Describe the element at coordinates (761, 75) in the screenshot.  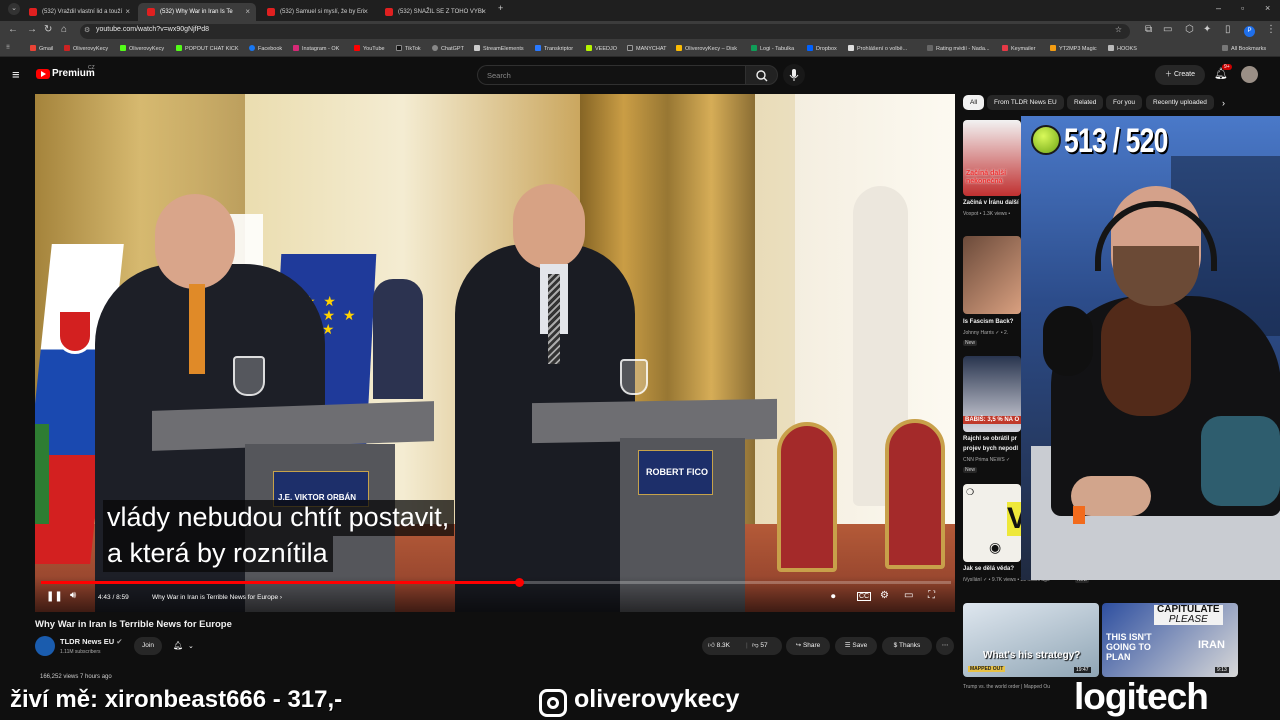
I see `search-button` at that location.